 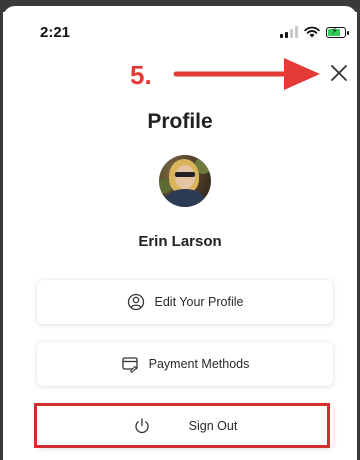 I want to click on status-icons: ⚡, so click(x=314, y=31).